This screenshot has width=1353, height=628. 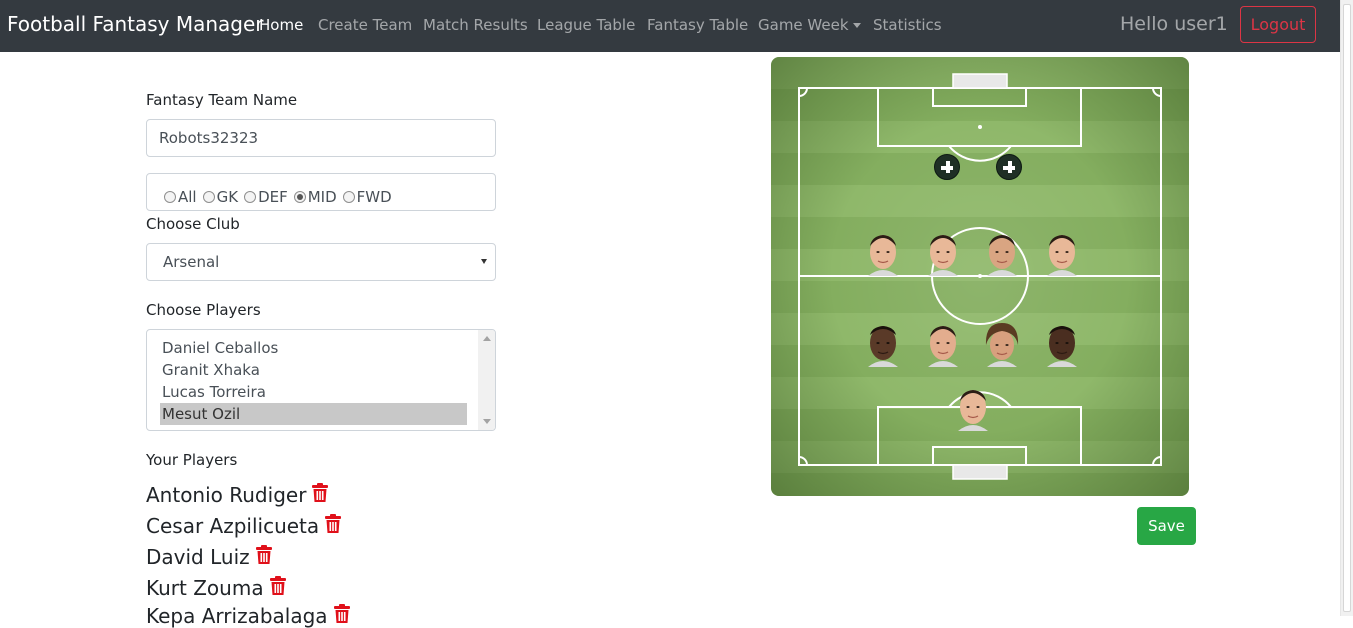 I want to click on your-player-name: Kurt Zouma, so click(x=205, y=588).